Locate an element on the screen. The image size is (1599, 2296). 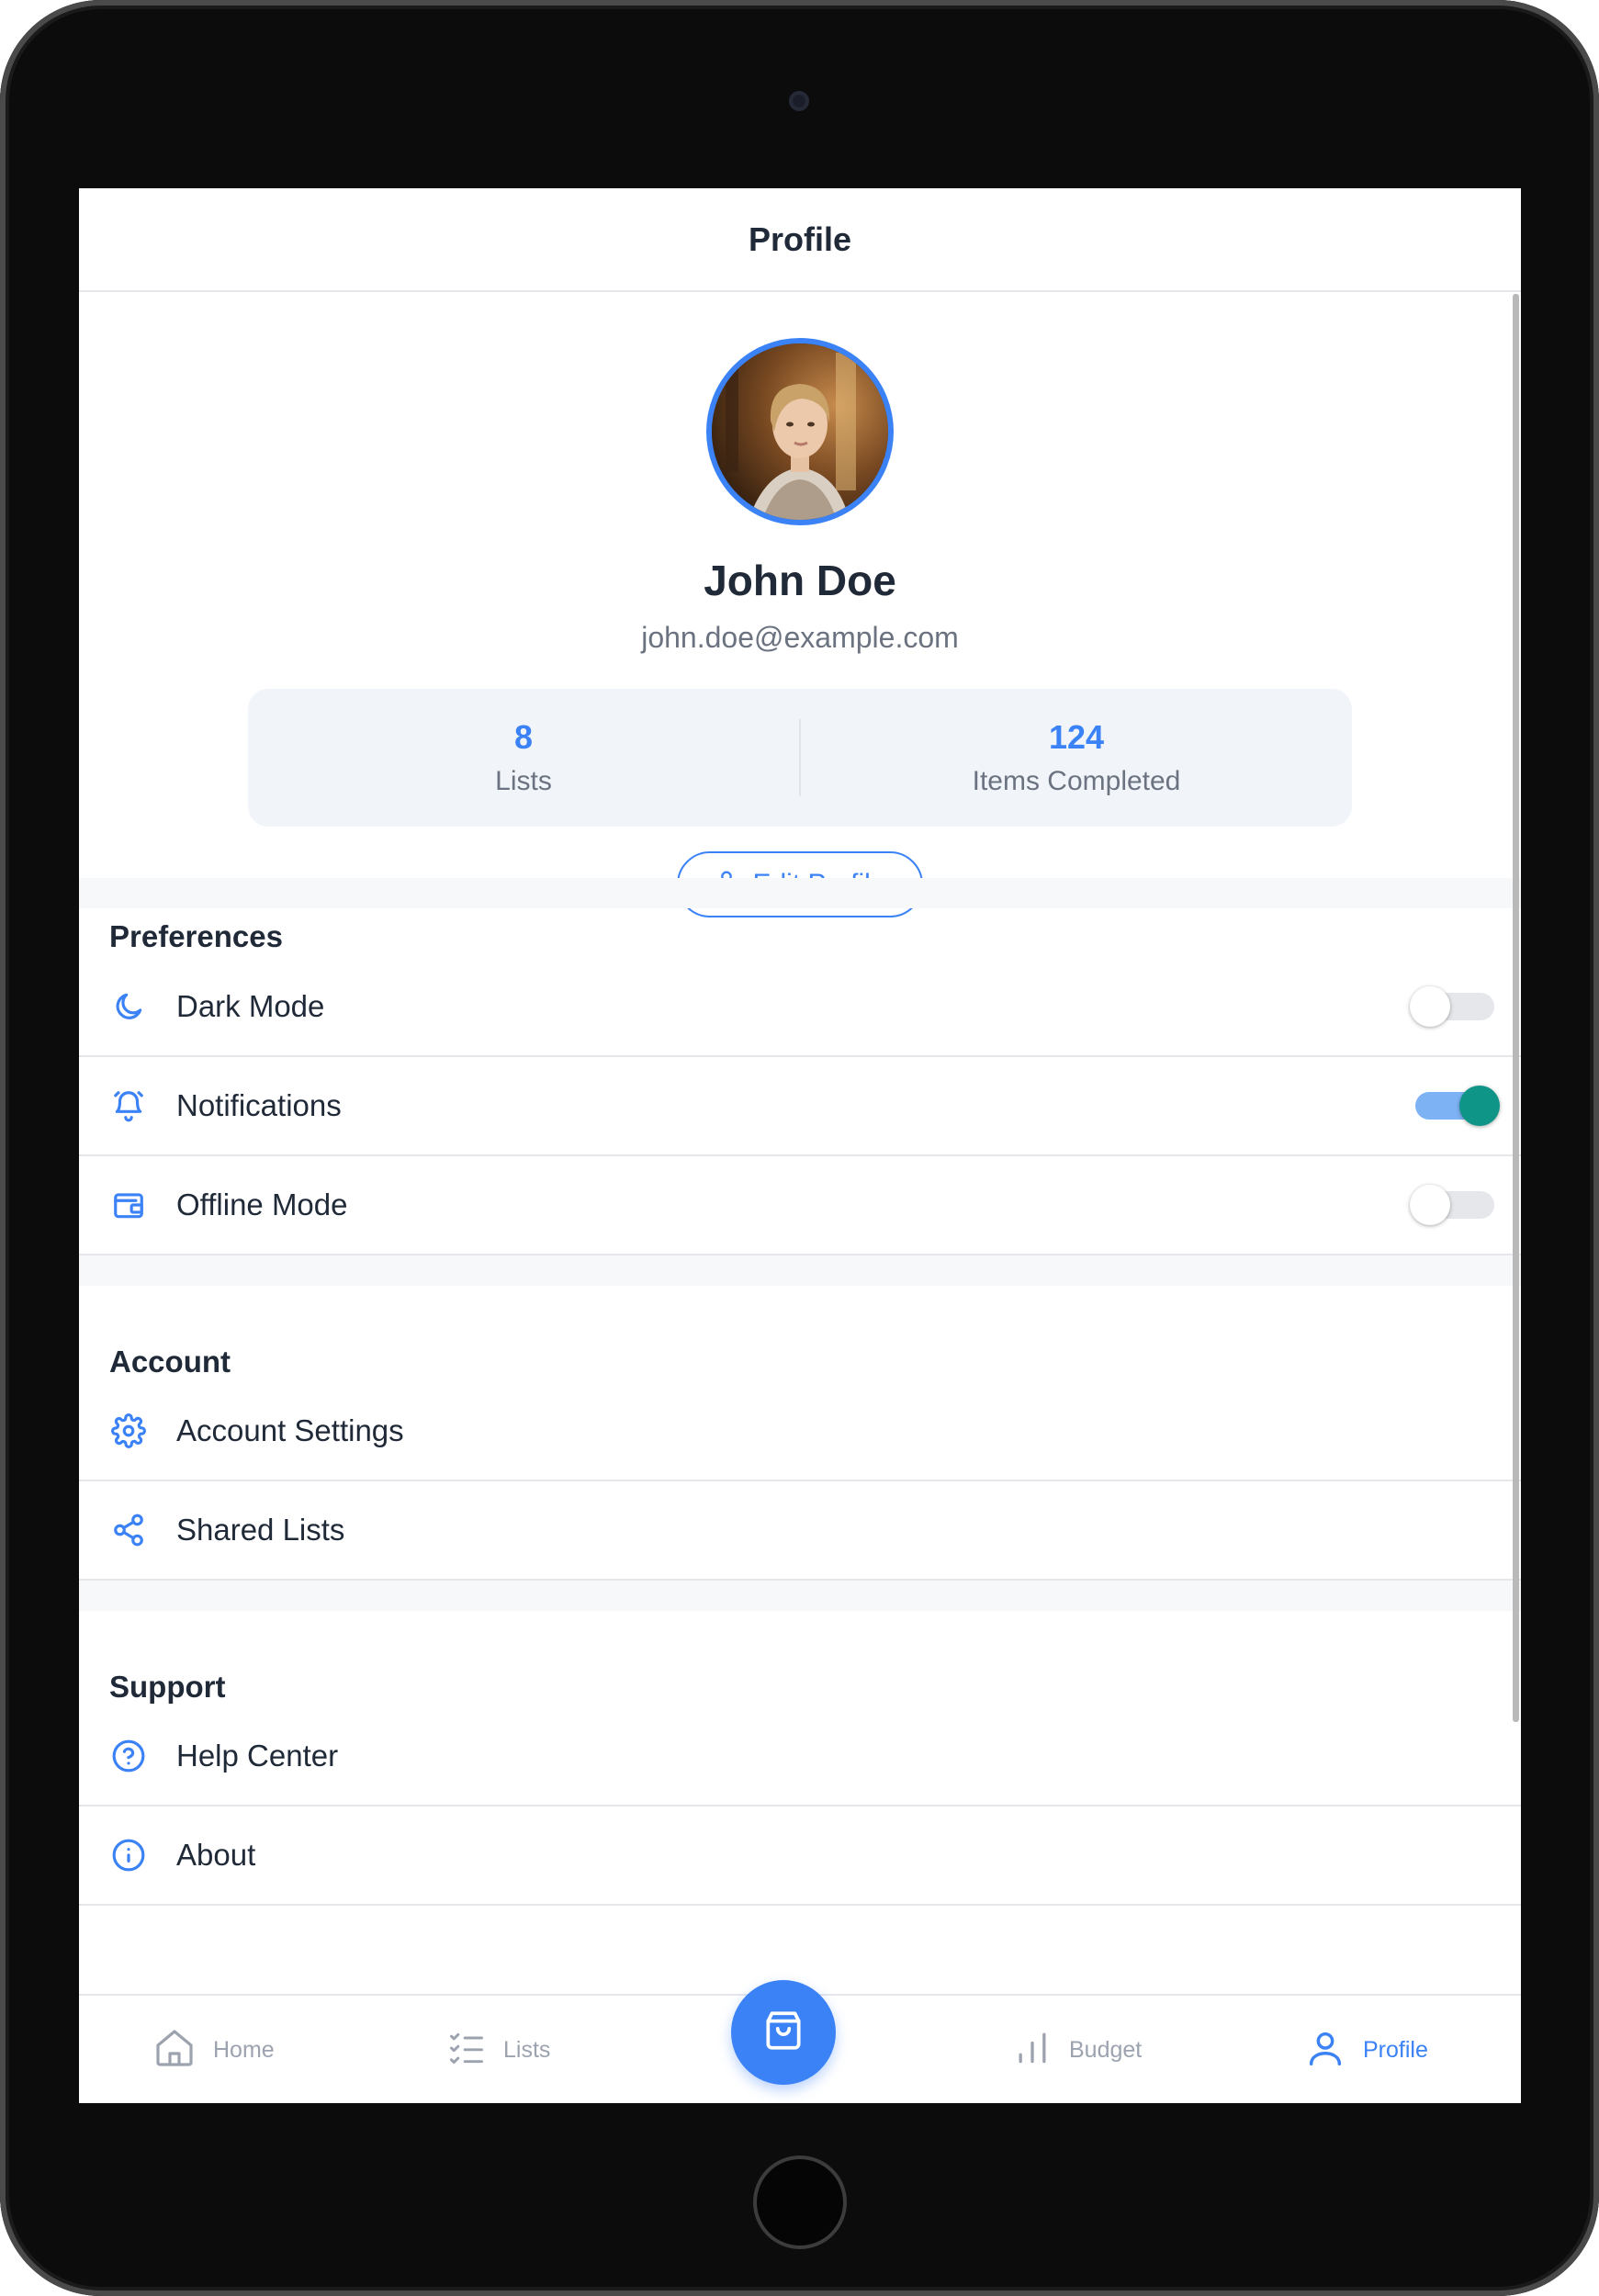
page-title: Profile is located at coordinates (800, 238).